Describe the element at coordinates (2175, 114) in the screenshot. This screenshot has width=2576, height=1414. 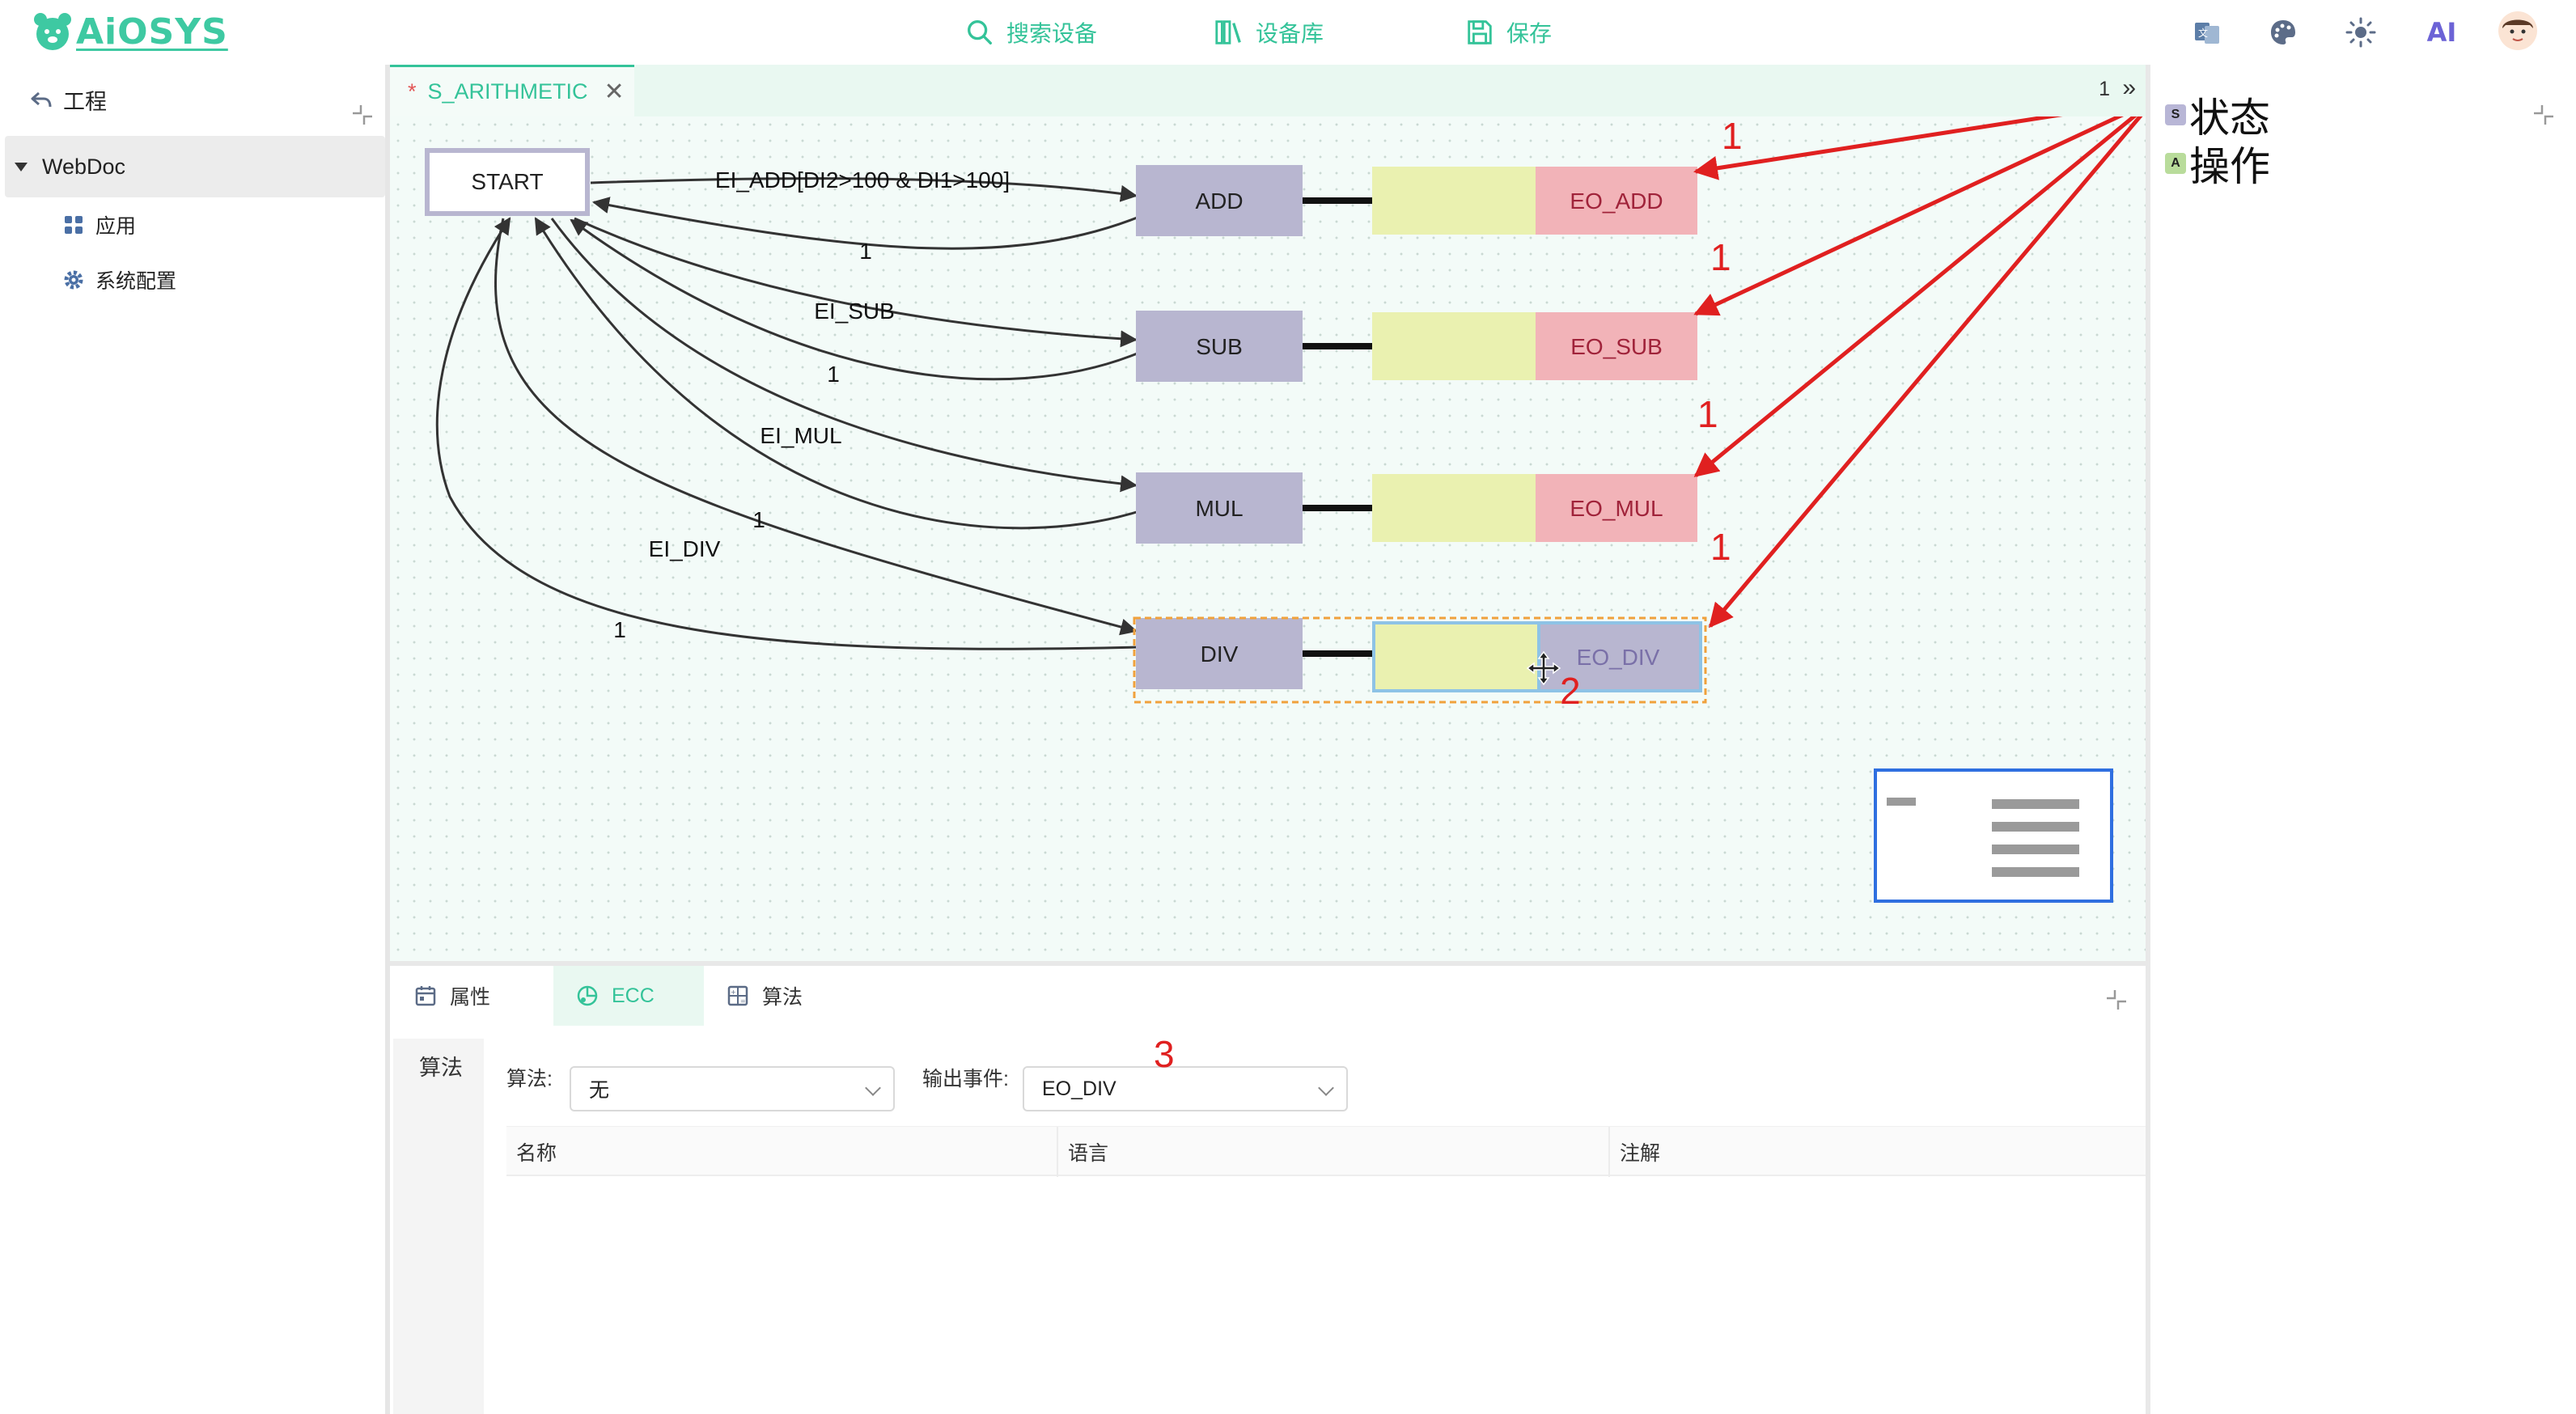
I see `state-badge-icon: S` at that location.